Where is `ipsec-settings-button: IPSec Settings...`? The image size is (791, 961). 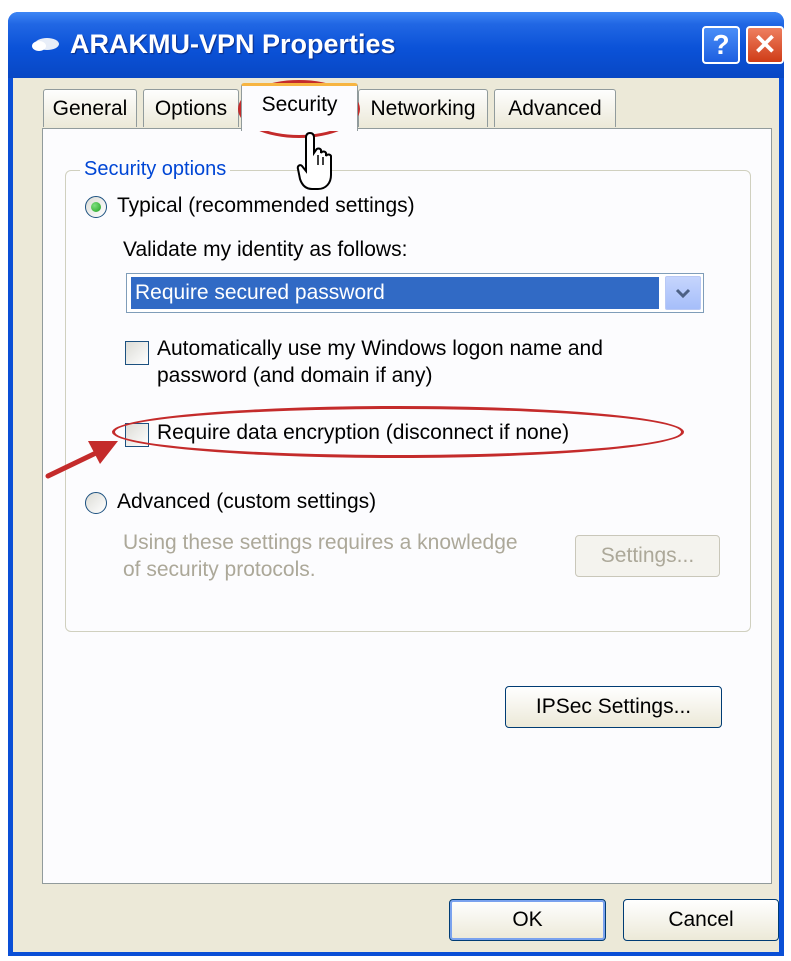
ipsec-settings-button: IPSec Settings... is located at coordinates (613, 707).